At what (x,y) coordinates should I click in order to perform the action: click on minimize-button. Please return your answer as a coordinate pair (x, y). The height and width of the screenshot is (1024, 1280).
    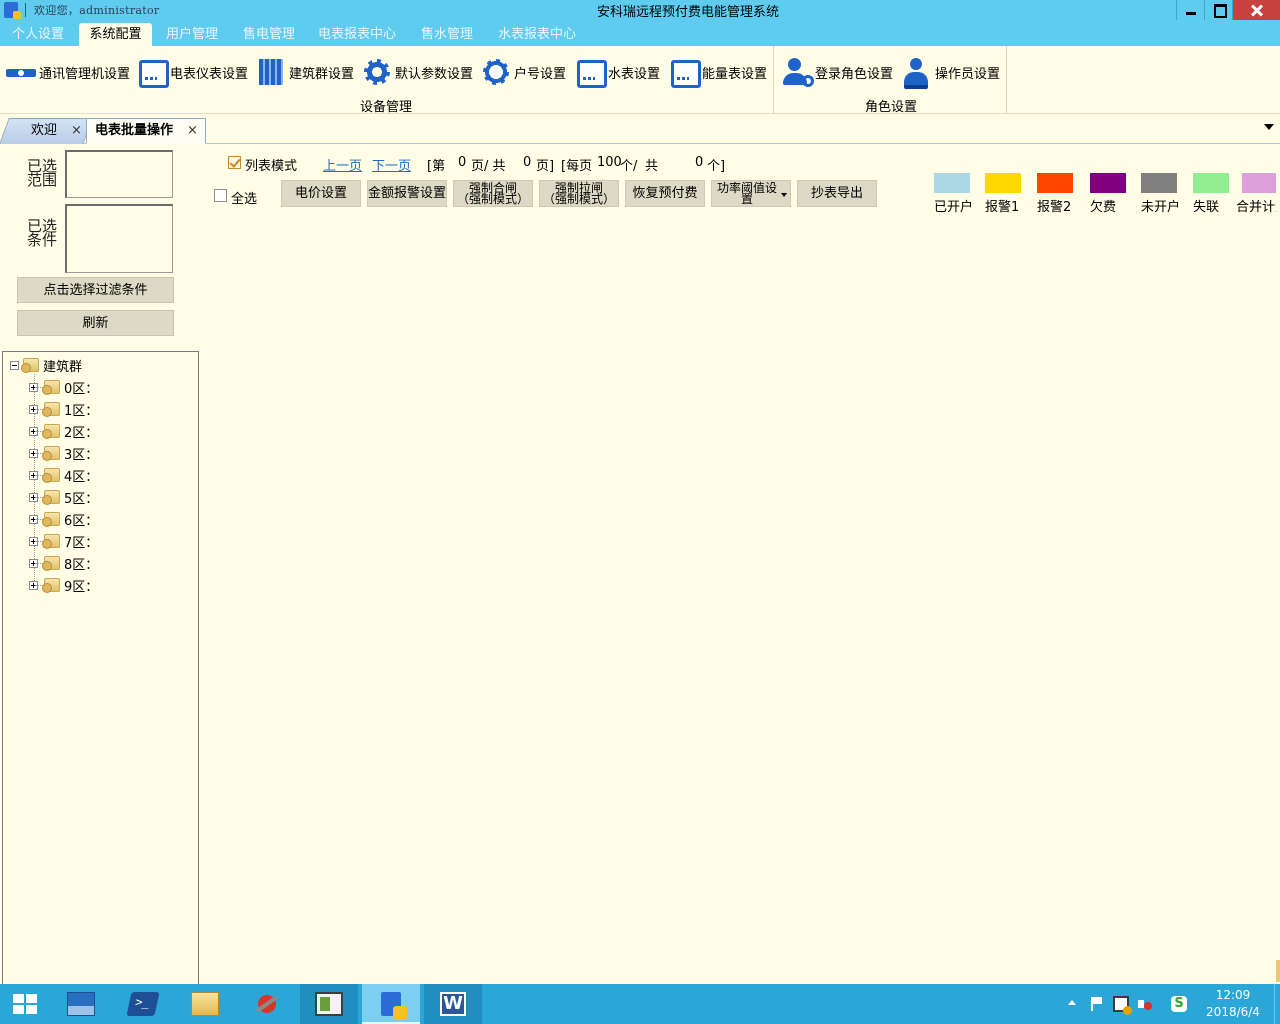
    Looking at the image, I should click on (1190, 10).